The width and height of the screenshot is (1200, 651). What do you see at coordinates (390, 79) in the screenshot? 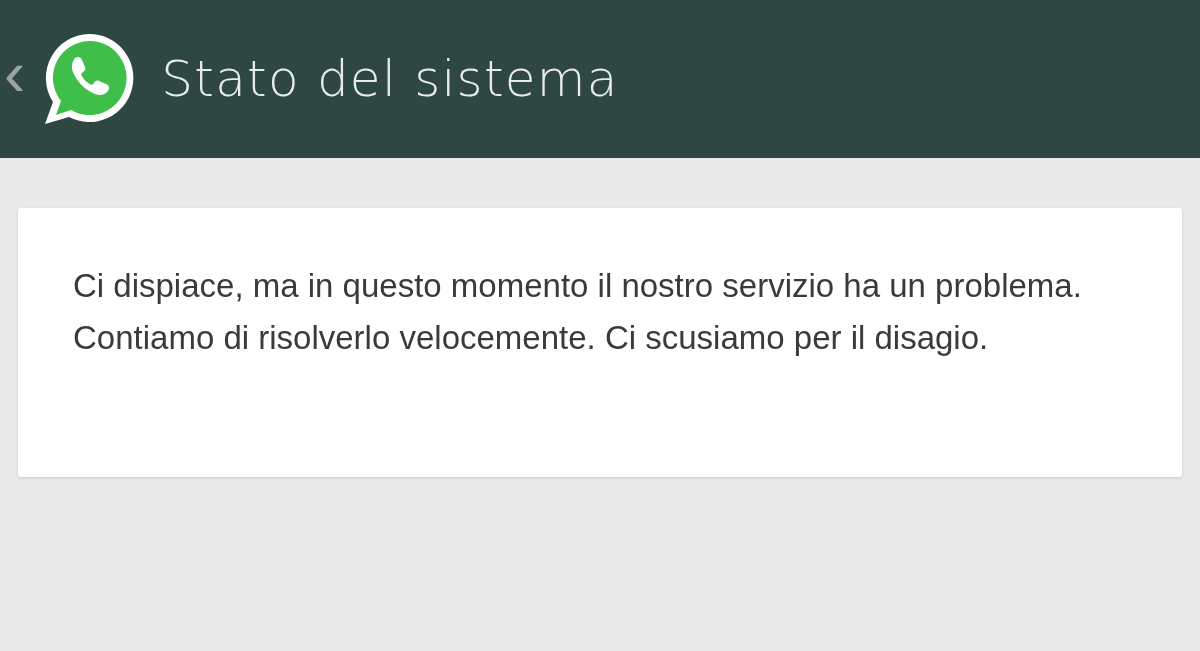
I see `screen-title: Stato del sistema` at bounding box center [390, 79].